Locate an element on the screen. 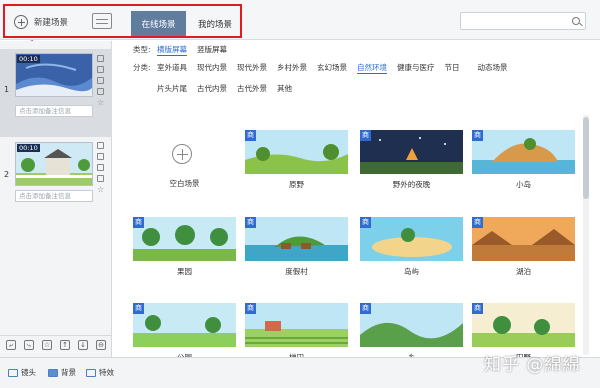 This screenshot has width=600, height=388. slide-number: 2 is located at coordinates (7, 174).